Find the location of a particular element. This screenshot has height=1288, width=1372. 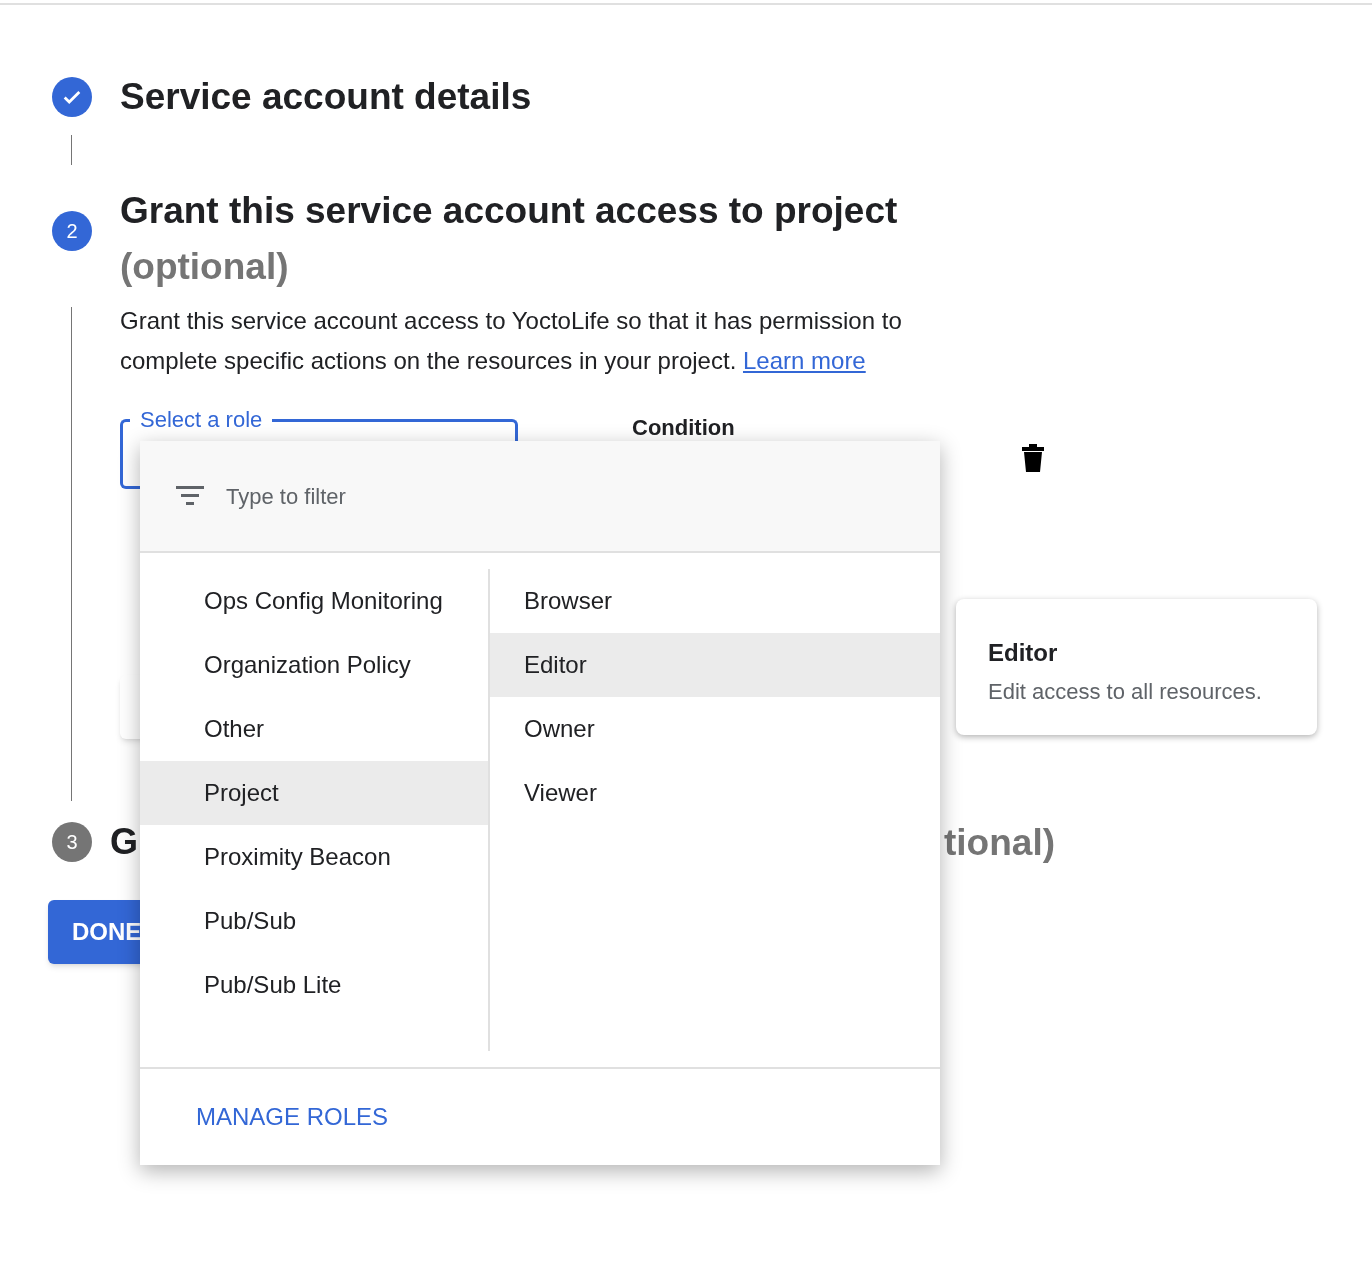

delete-icon is located at coordinates (1032, 457).